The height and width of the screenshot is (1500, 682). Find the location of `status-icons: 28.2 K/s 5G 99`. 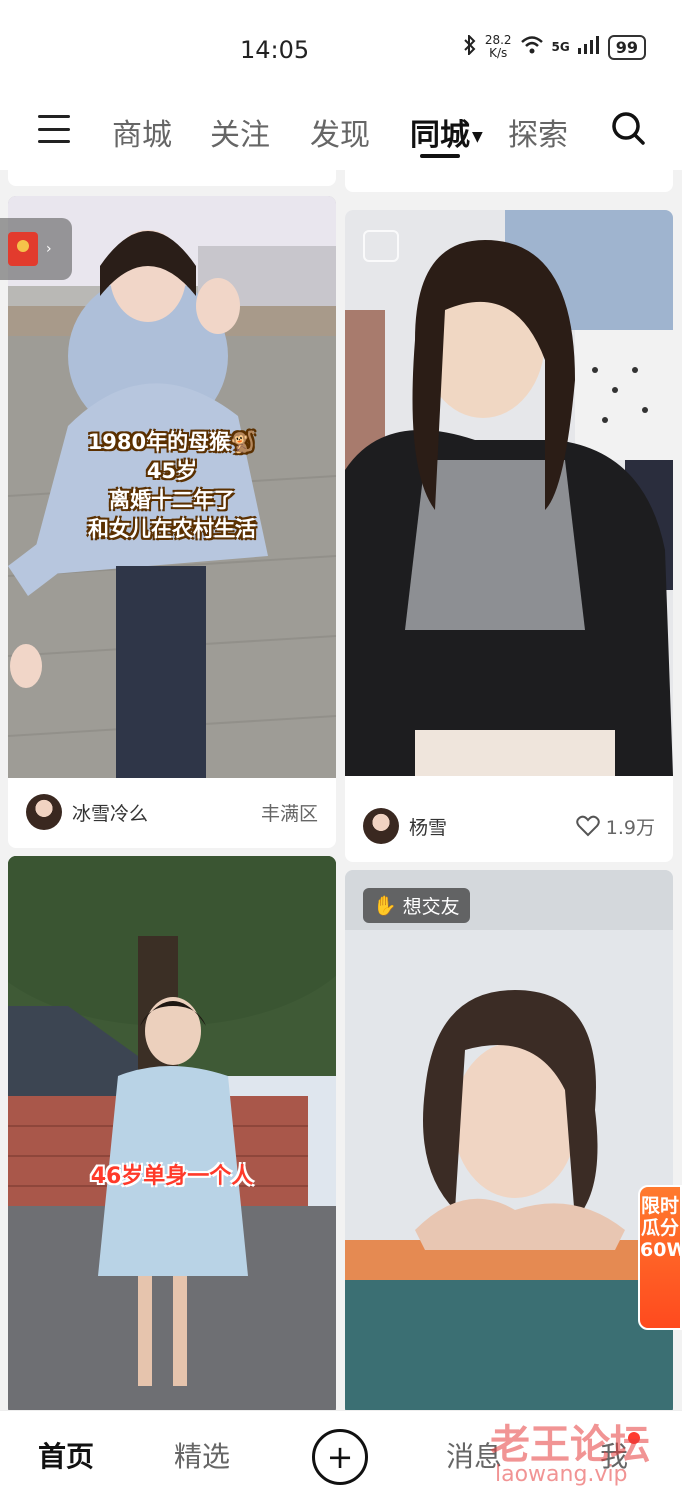

status-icons: 28.2 K/s 5G 99 is located at coordinates (554, 47).